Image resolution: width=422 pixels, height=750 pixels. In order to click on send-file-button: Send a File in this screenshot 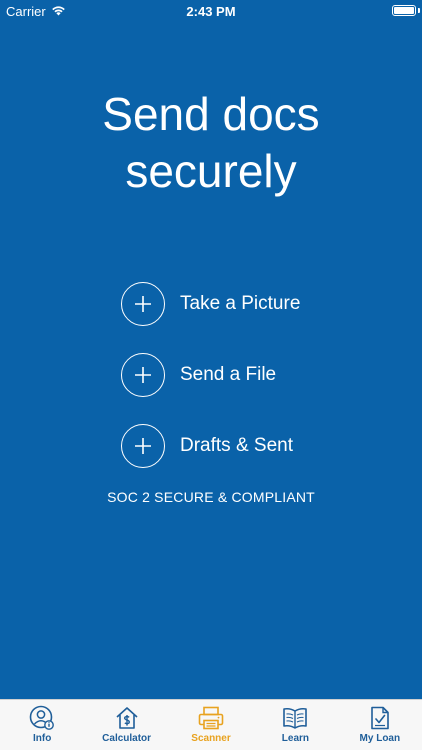, I will do `click(210, 375)`.